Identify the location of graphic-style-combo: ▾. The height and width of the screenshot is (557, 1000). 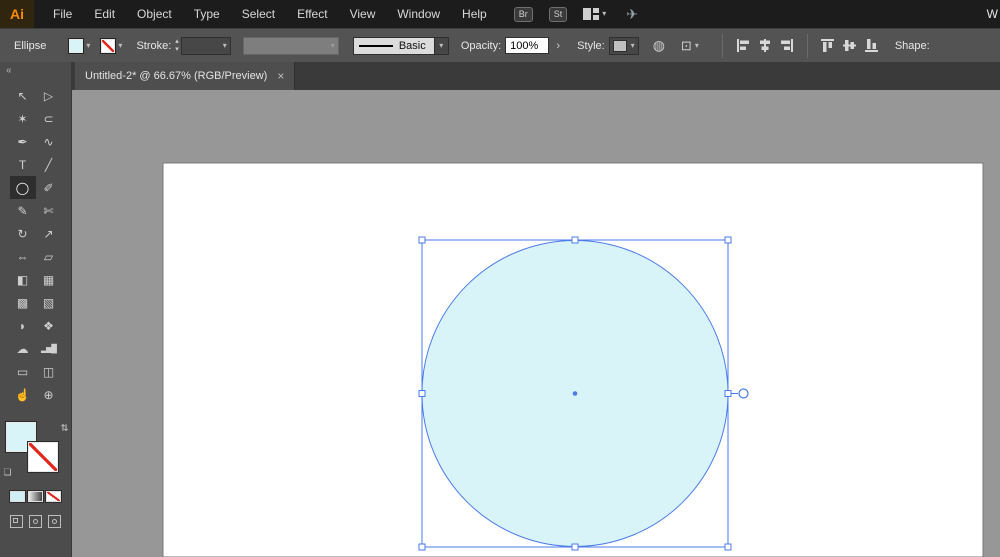
(623, 45).